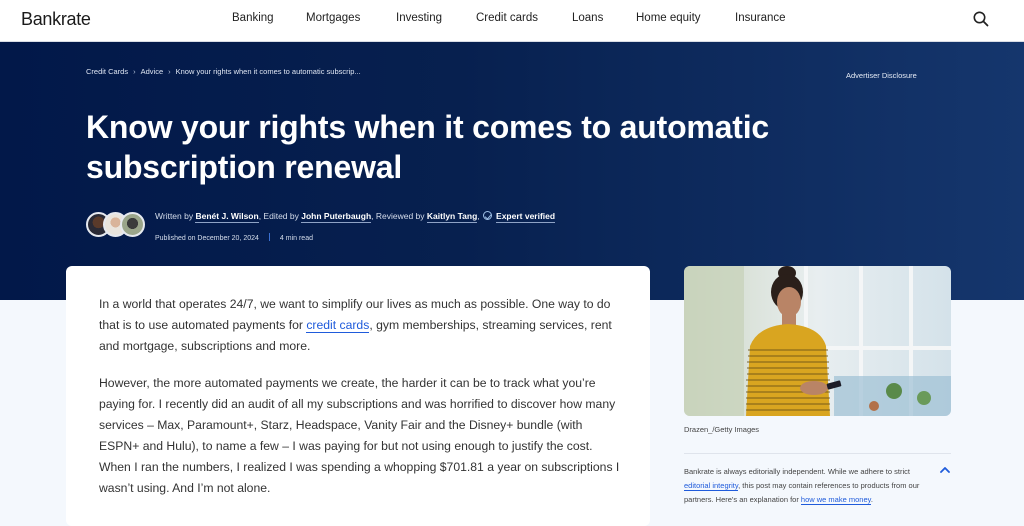 The image size is (1024, 526). I want to click on nav-item-home-equity: Home equity, so click(668, 18).